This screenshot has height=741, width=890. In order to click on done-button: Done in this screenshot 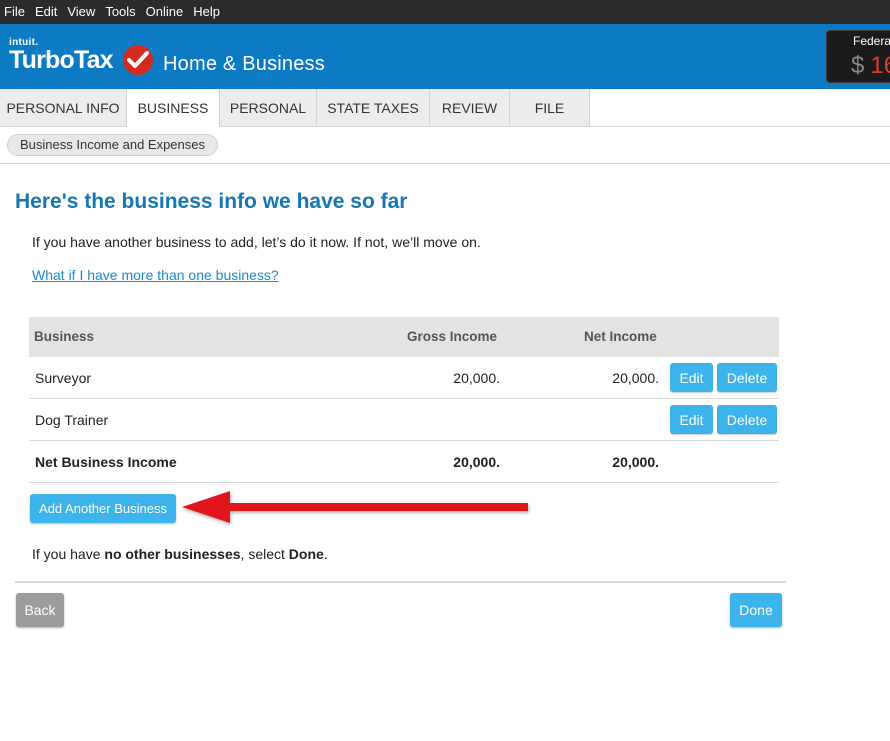, I will do `click(756, 610)`.